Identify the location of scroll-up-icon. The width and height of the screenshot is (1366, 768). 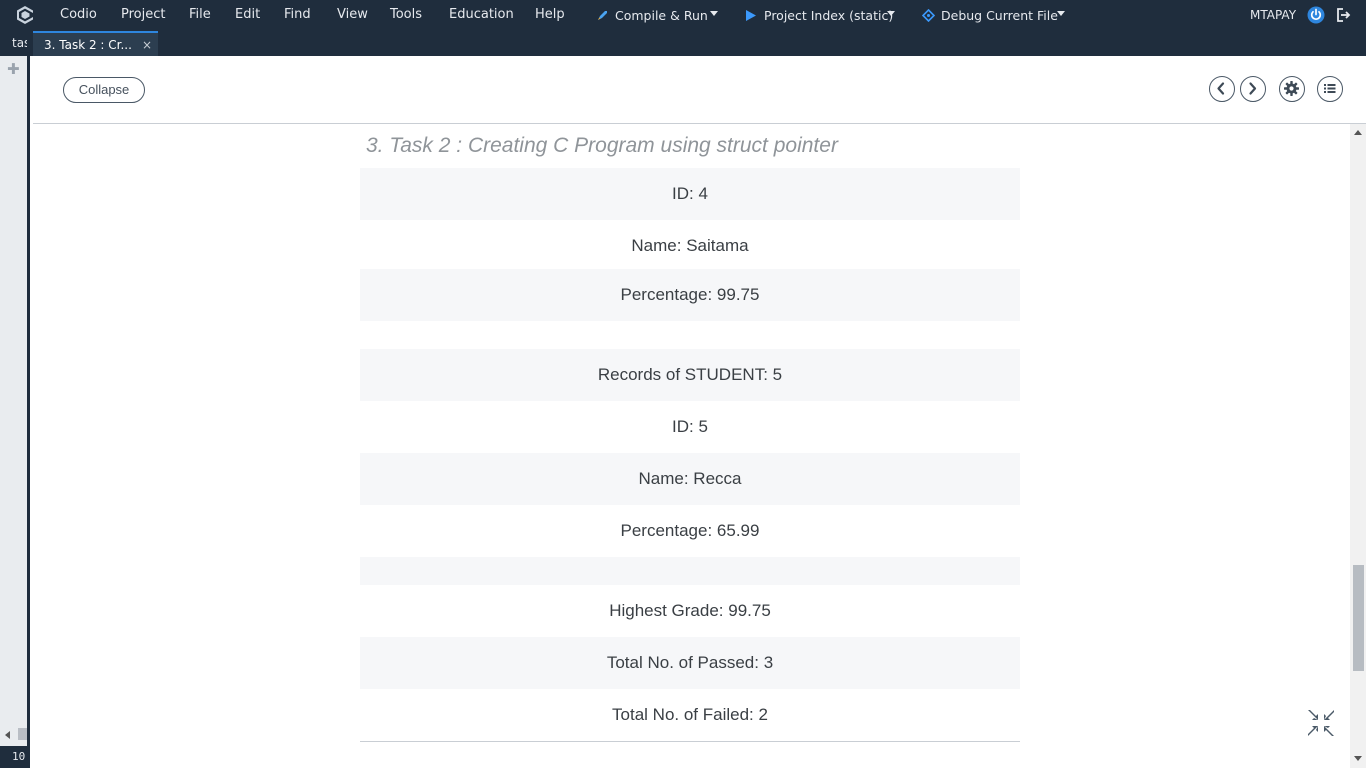
(1358, 132).